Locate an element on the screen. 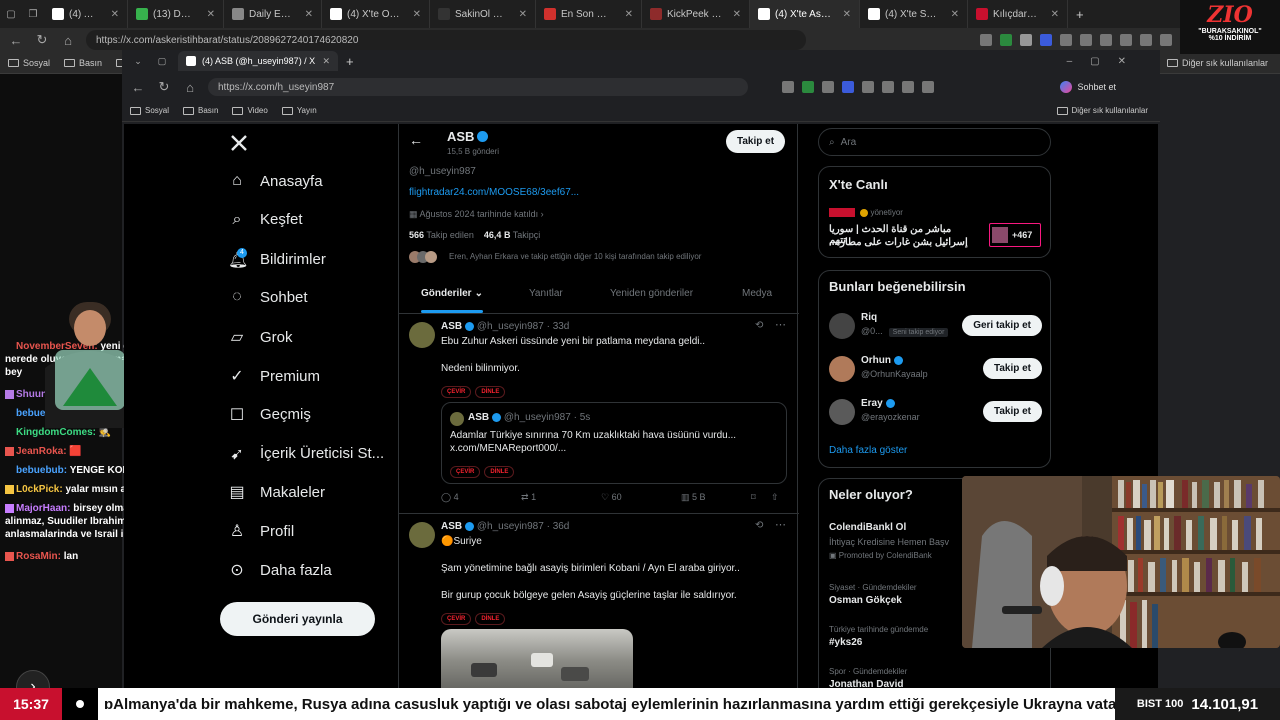  nav-profile: ♙ Profil is located at coordinates (261, 531).